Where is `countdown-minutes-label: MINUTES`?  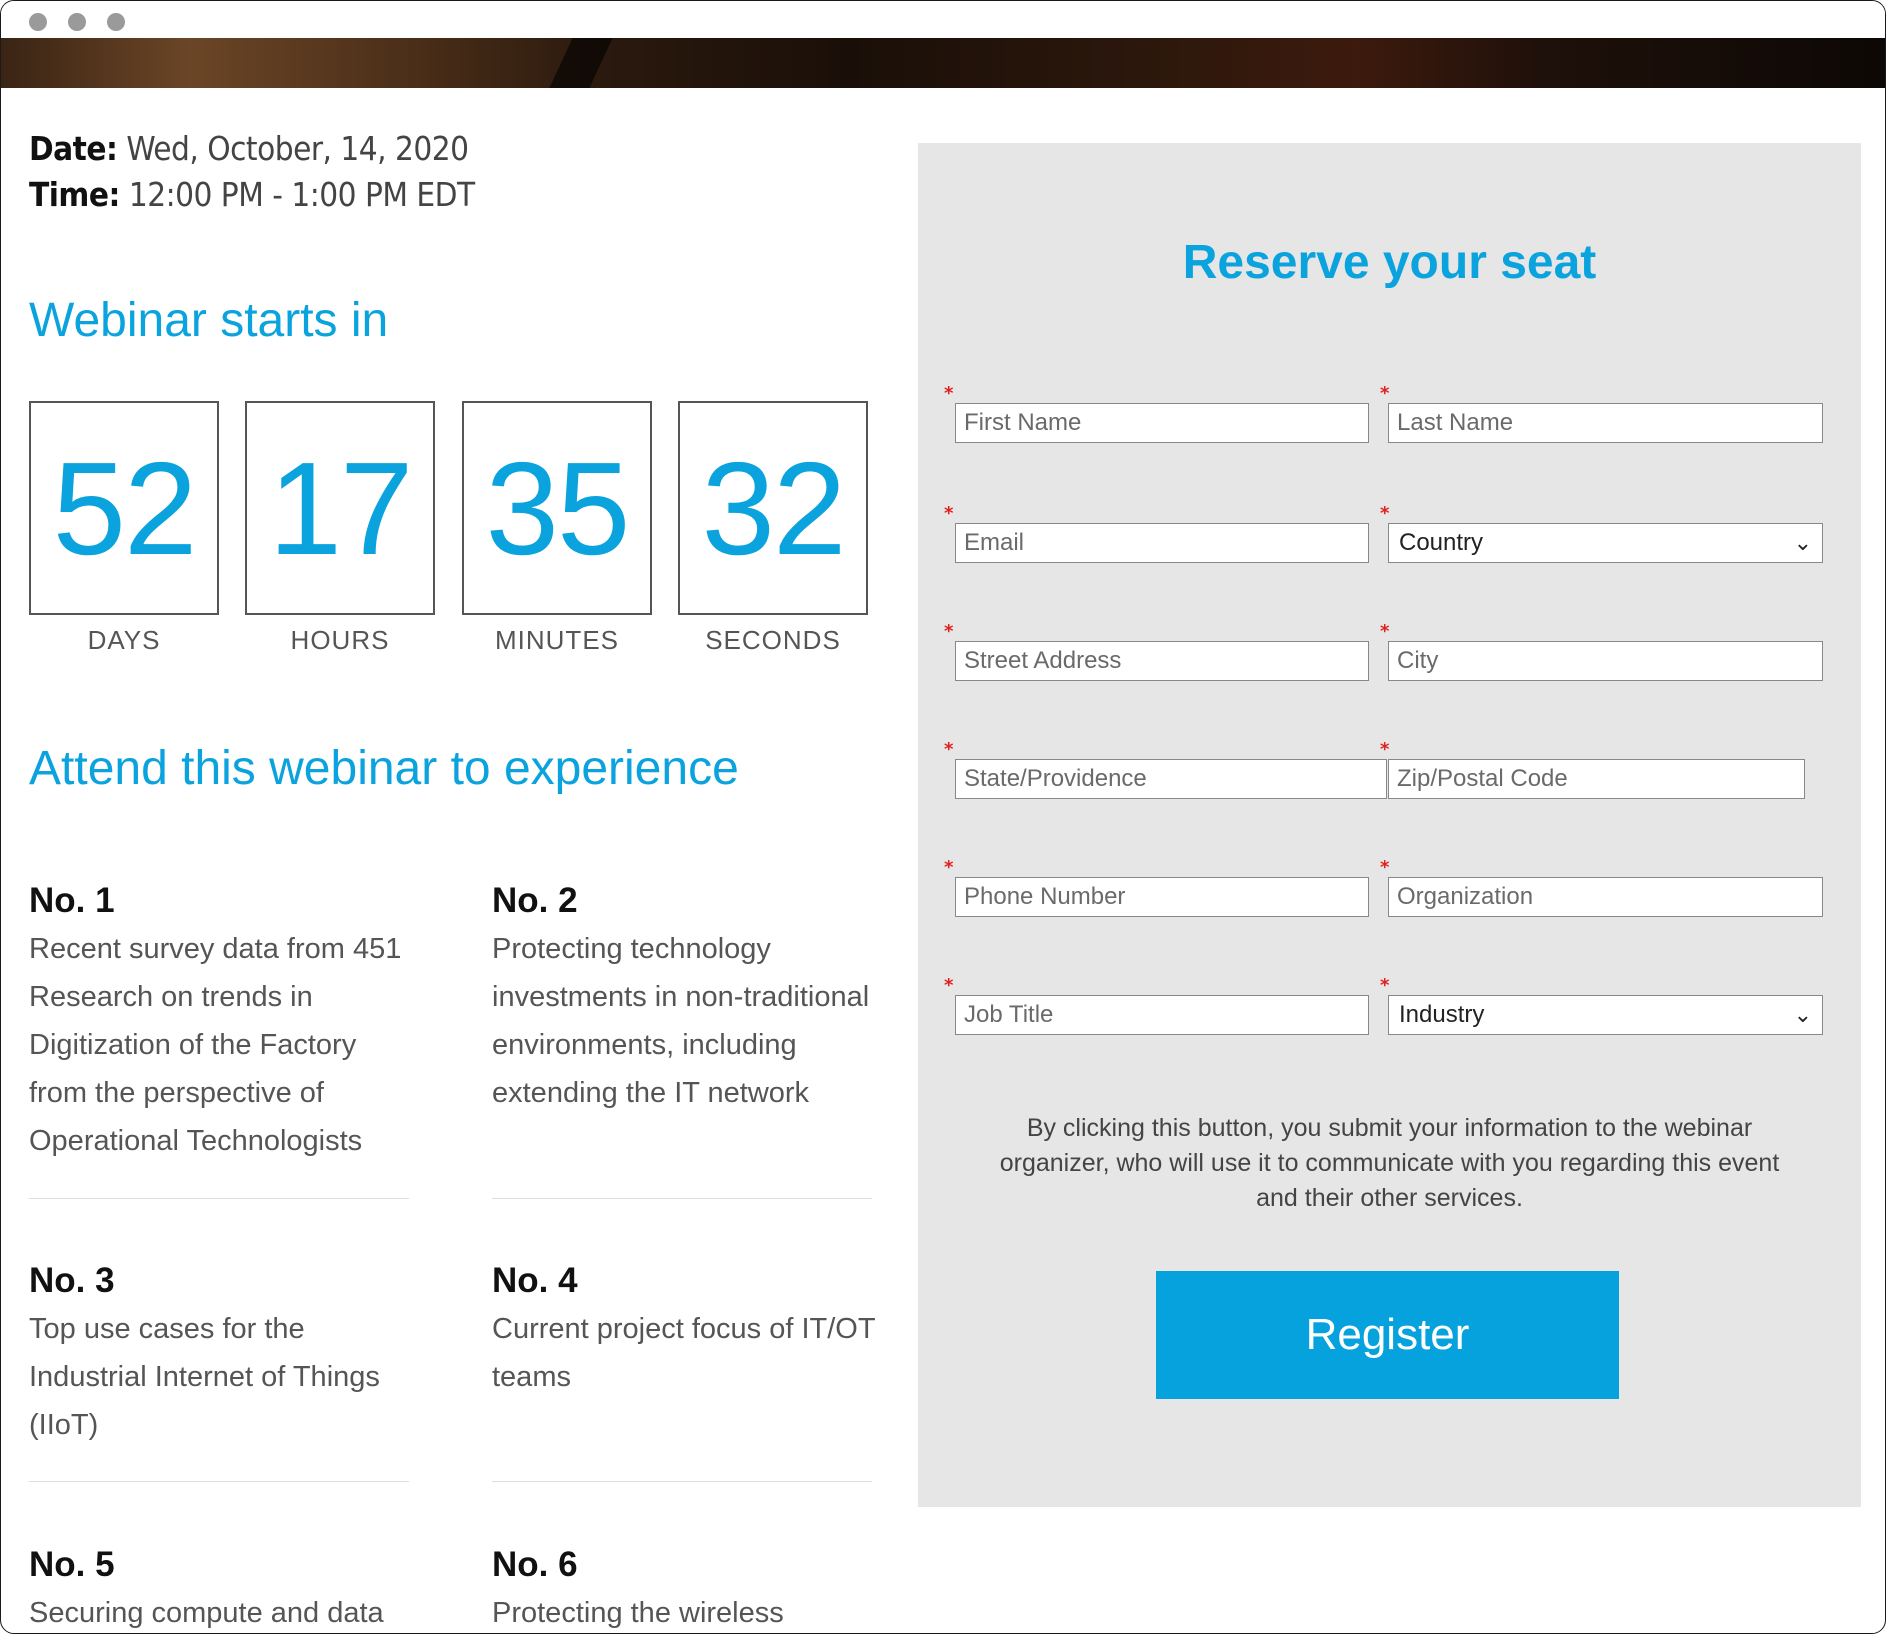
countdown-minutes-label: MINUTES is located at coordinates (557, 640).